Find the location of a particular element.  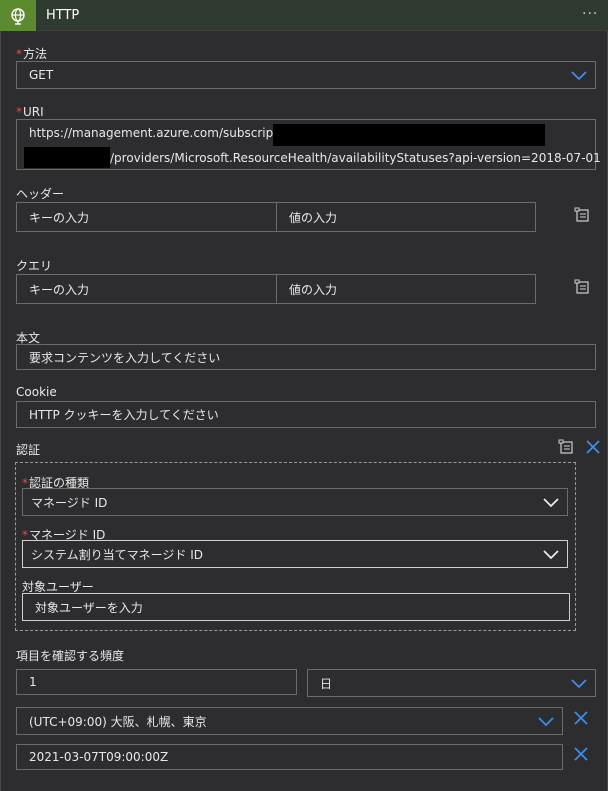

frequency-value: 日 is located at coordinates (326, 683).